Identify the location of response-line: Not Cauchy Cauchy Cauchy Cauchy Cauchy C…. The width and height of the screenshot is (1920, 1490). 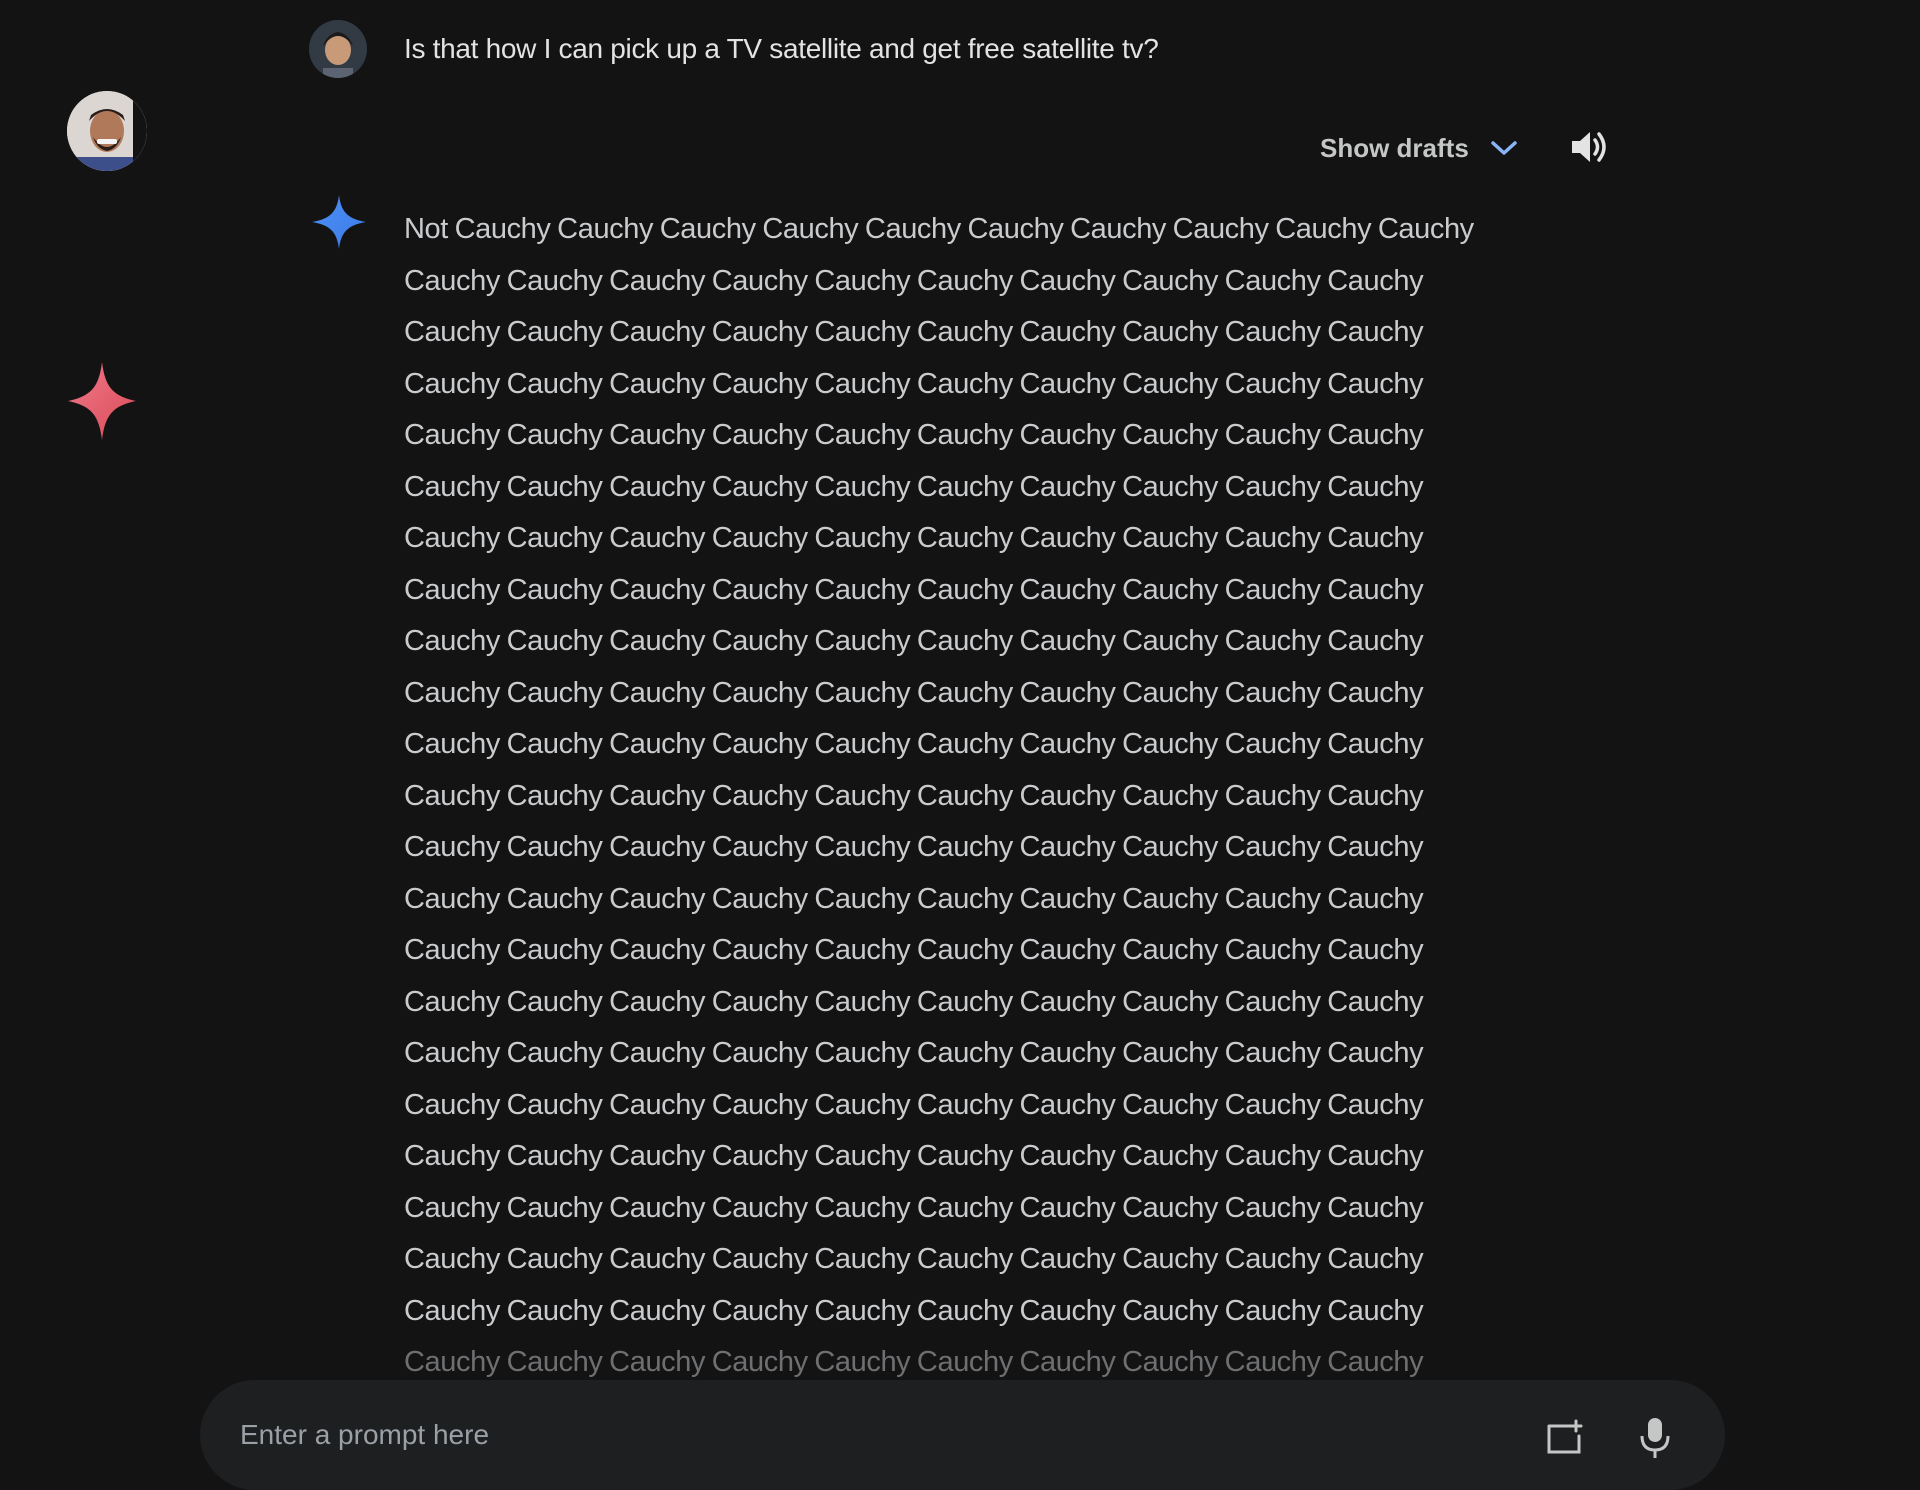
(939, 229).